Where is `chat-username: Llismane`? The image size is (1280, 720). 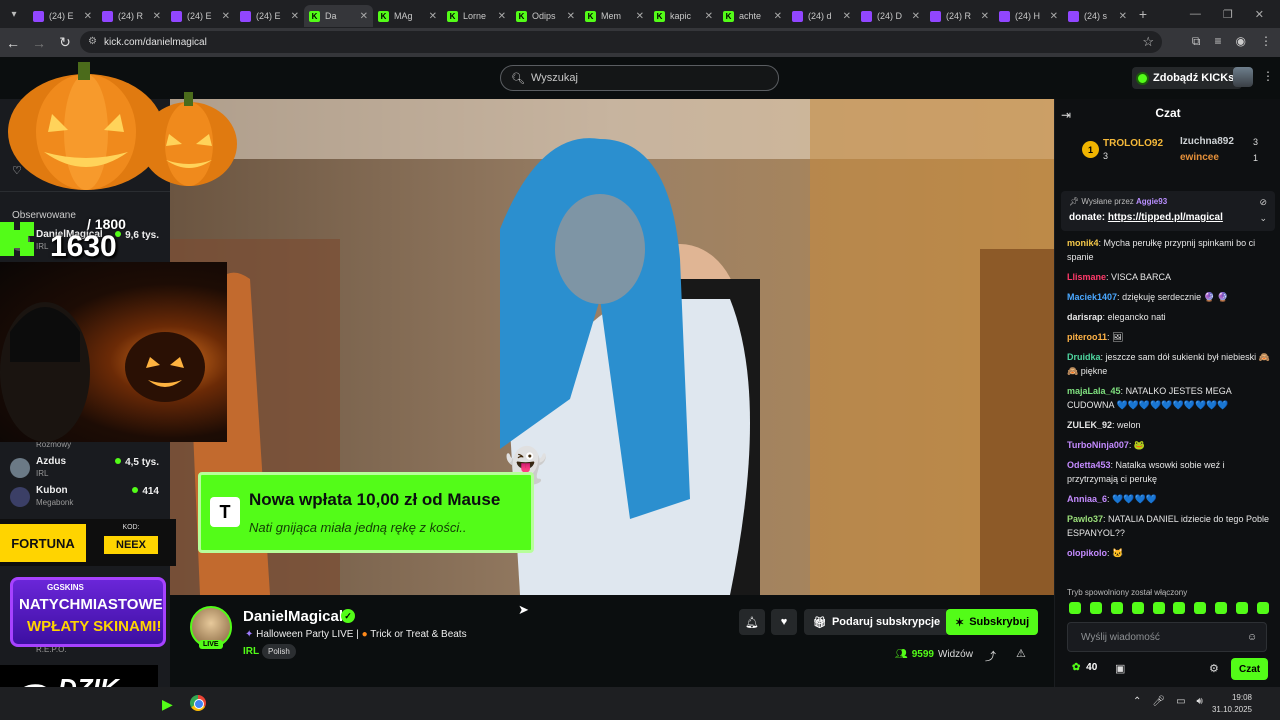 chat-username: Llismane is located at coordinates (1086, 277).